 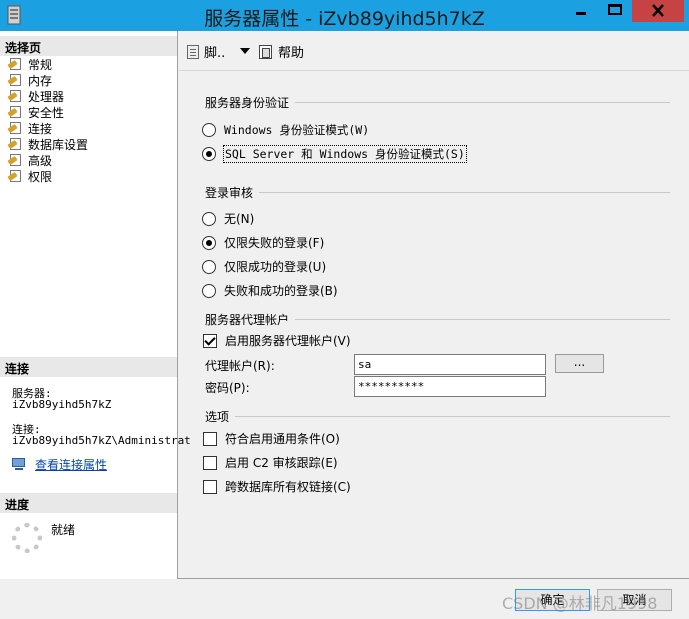 What do you see at coordinates (434, 70) in the screenshot?
I see `toolbar-divider` at bounding box center [434, 70].